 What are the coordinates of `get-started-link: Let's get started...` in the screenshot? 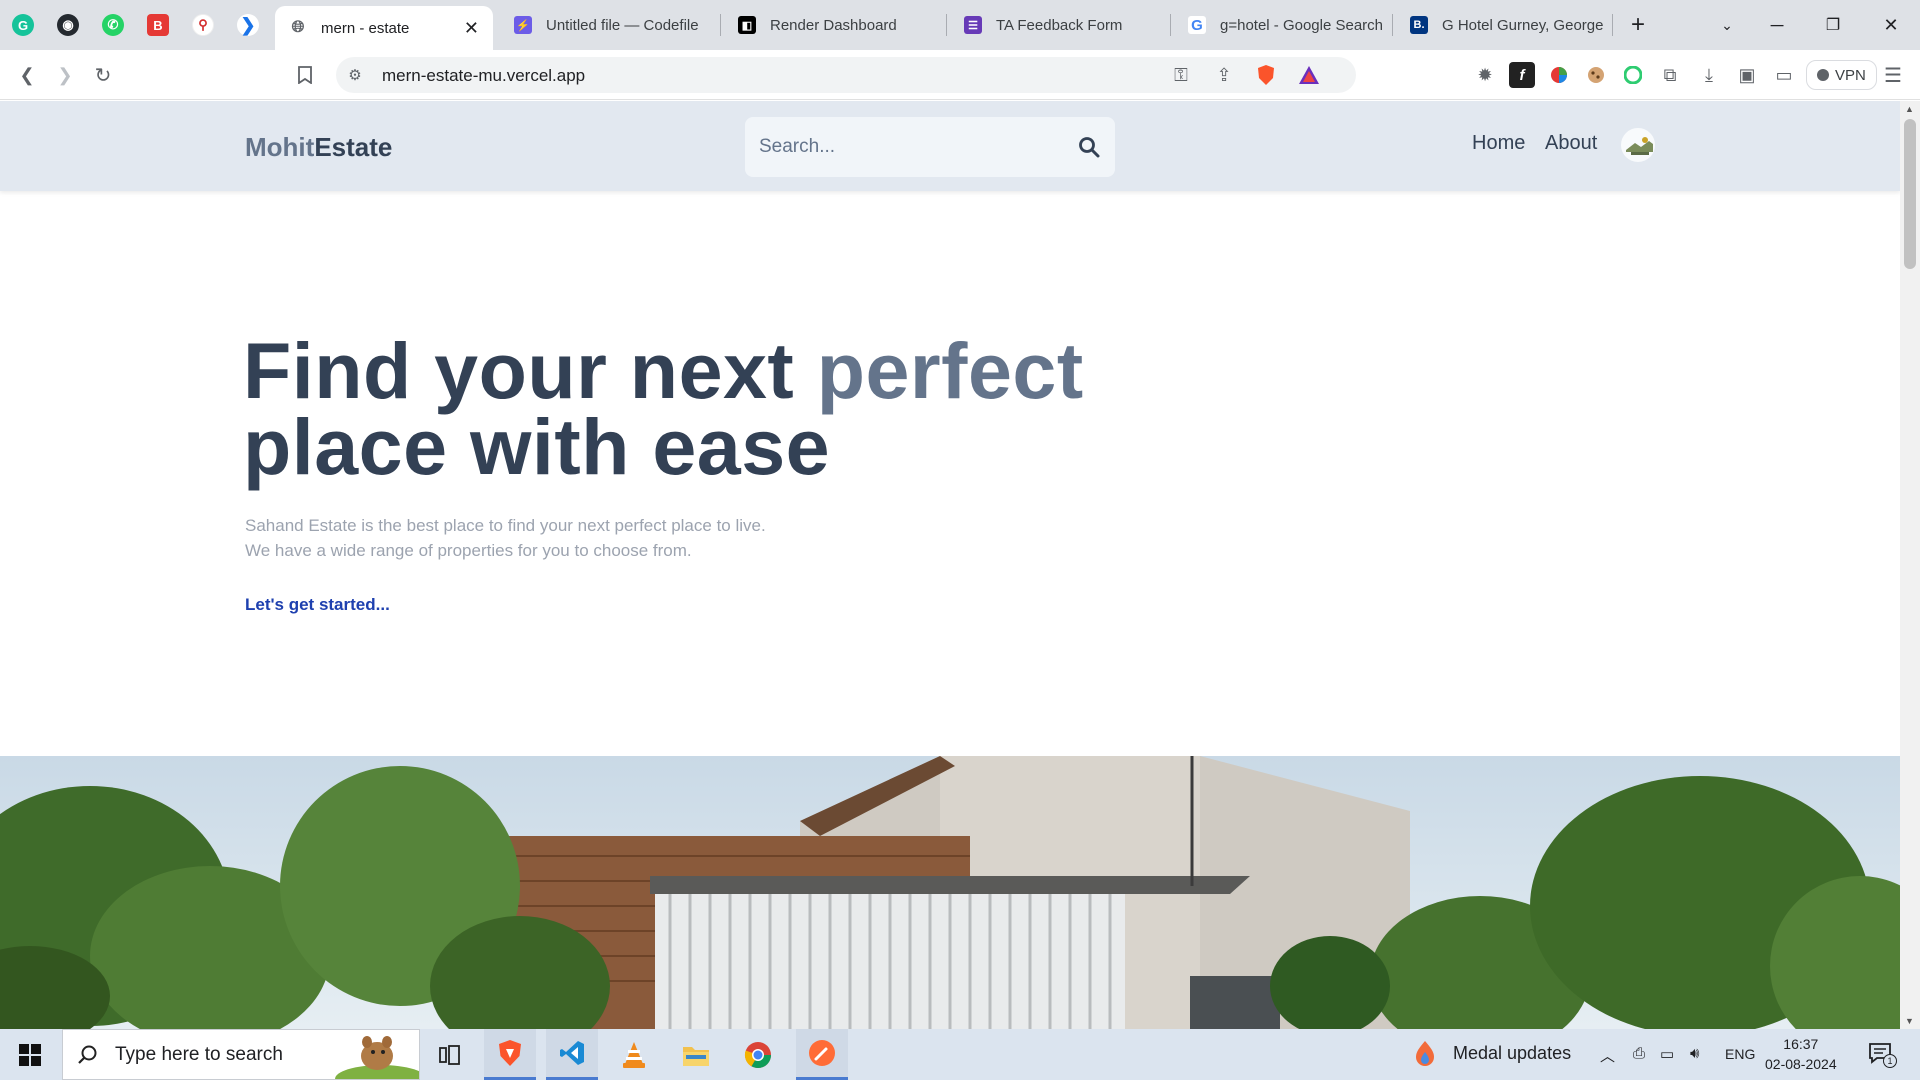 It's located at (317, 605).